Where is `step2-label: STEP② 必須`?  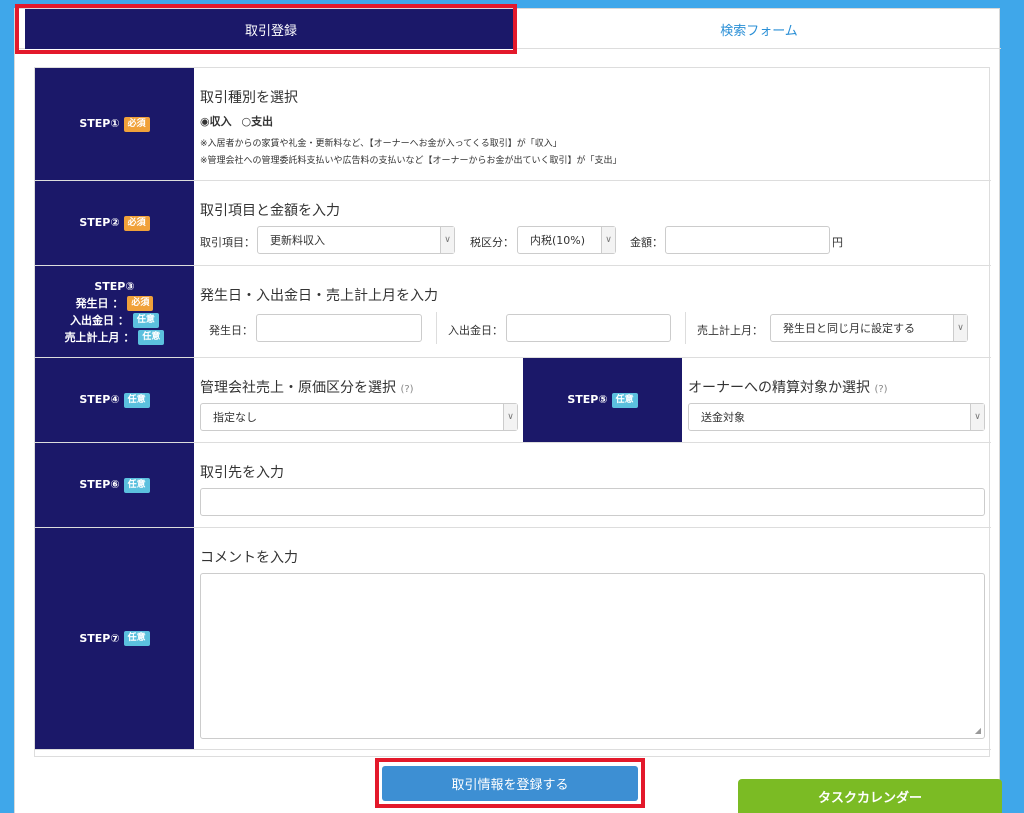 step2-label: STEP② 必須 is located at coordinates (114, 223).